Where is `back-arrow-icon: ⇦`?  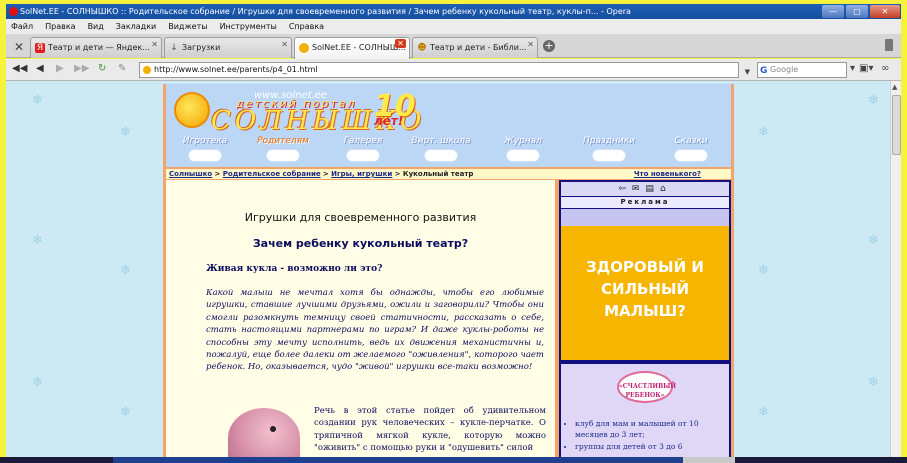 back-arrow-icon: ⇦ is located at coordinates (625, 189).